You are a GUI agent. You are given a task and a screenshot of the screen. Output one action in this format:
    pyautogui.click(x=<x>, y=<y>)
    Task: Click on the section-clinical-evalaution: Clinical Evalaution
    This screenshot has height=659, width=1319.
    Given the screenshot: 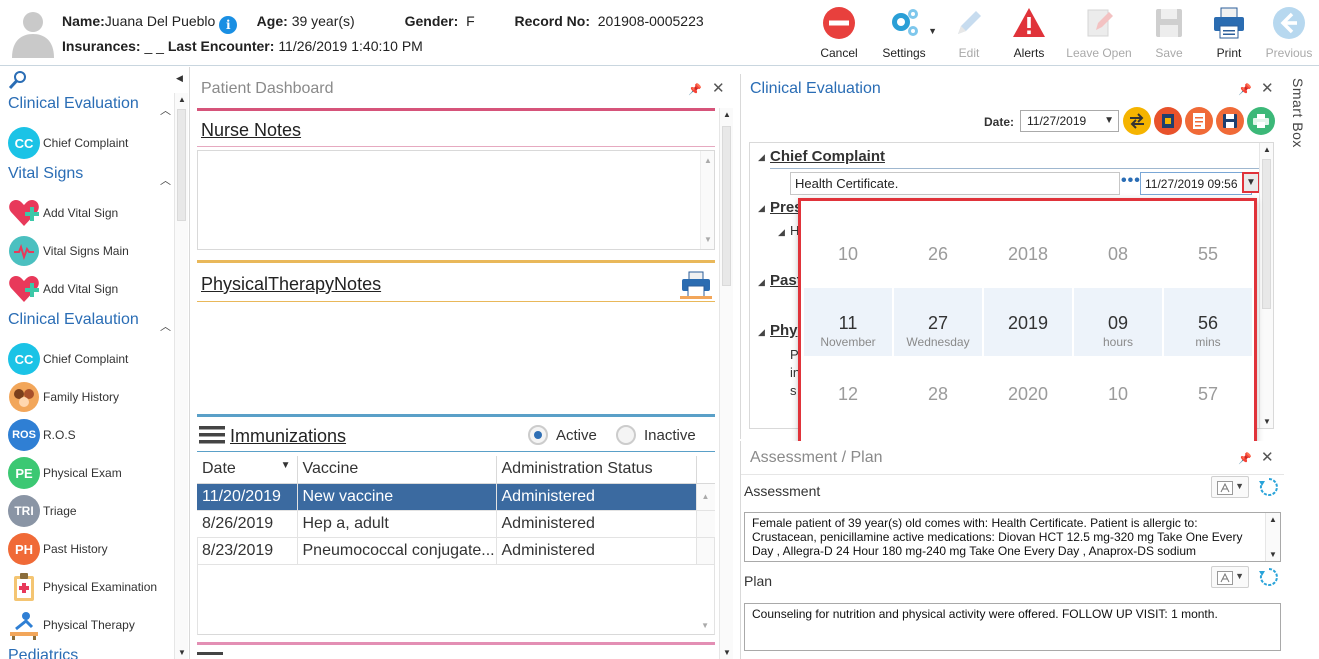 What is the action you would take?
    pyautogui.click(x=73, y=320)
    